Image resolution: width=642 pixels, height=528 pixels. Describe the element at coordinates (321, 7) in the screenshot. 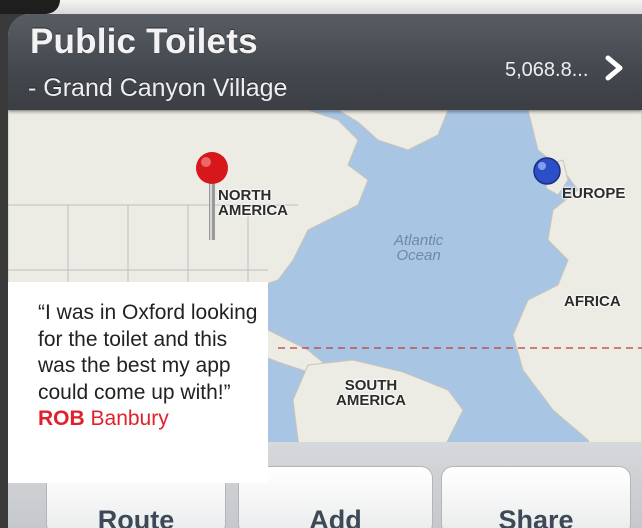

I see `device-frame` at that location.